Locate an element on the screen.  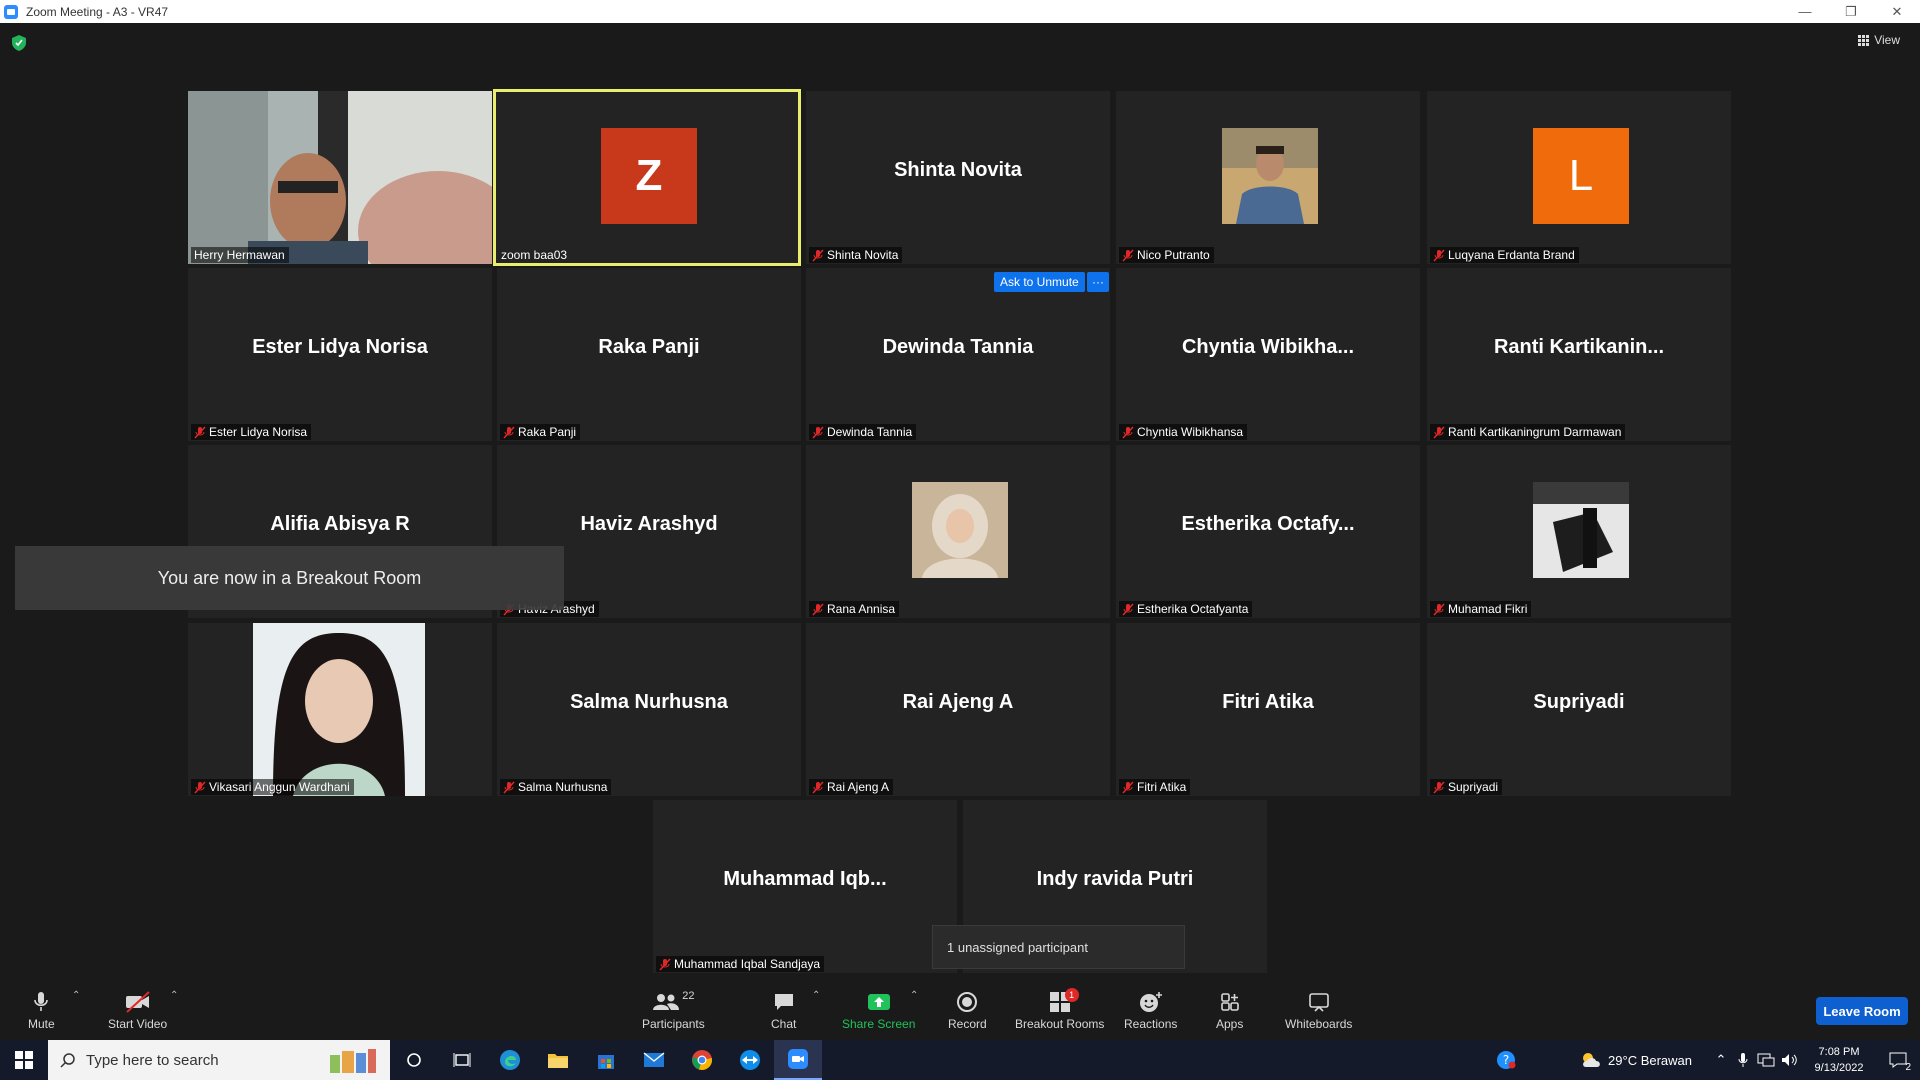
mail-button is located at coordinates (654, 1060).